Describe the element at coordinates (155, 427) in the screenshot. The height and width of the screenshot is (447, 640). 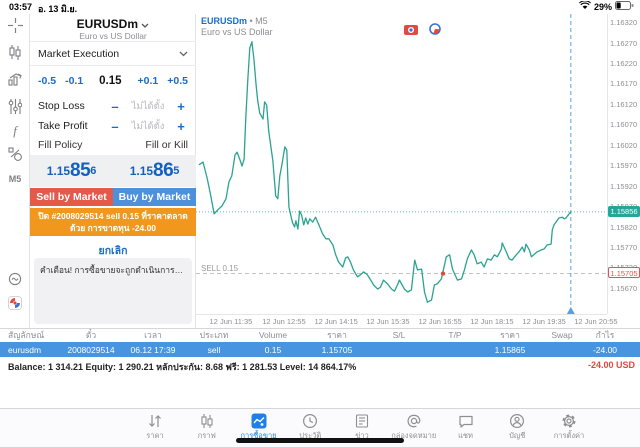
I see `nav-quotes: ราคา` at that location.